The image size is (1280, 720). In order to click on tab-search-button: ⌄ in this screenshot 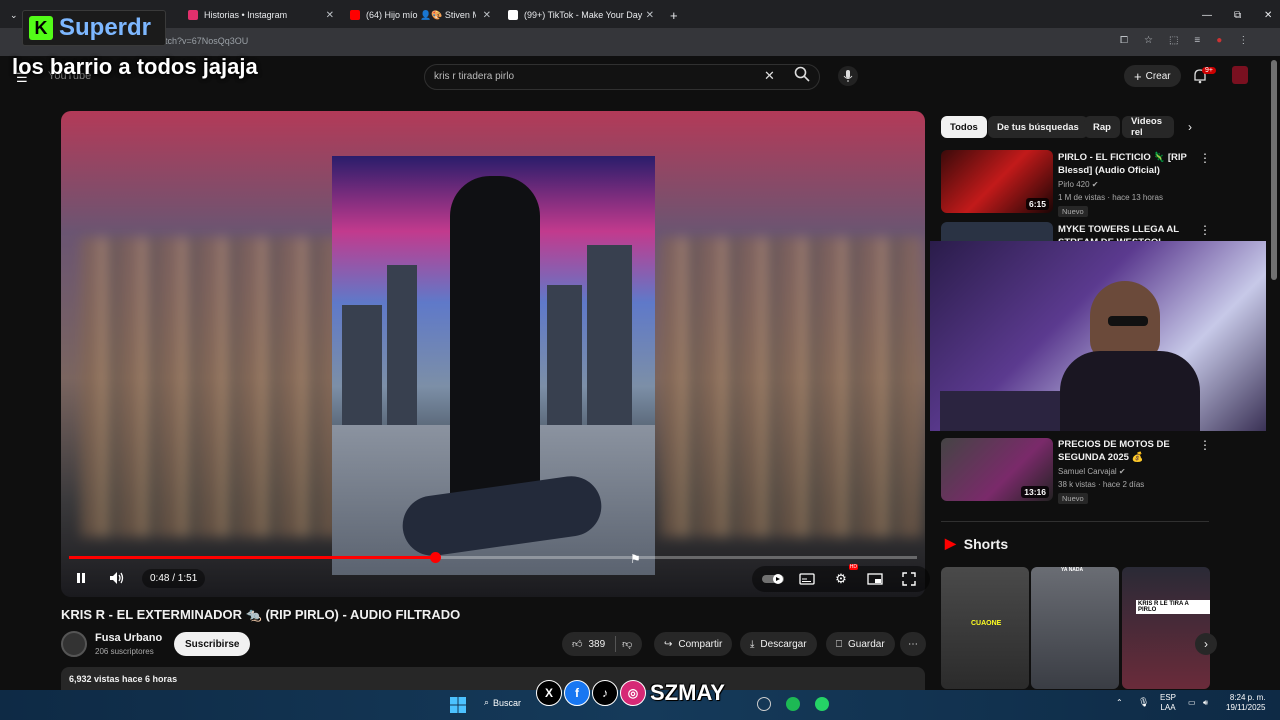, I will do `click(11, 15)`.